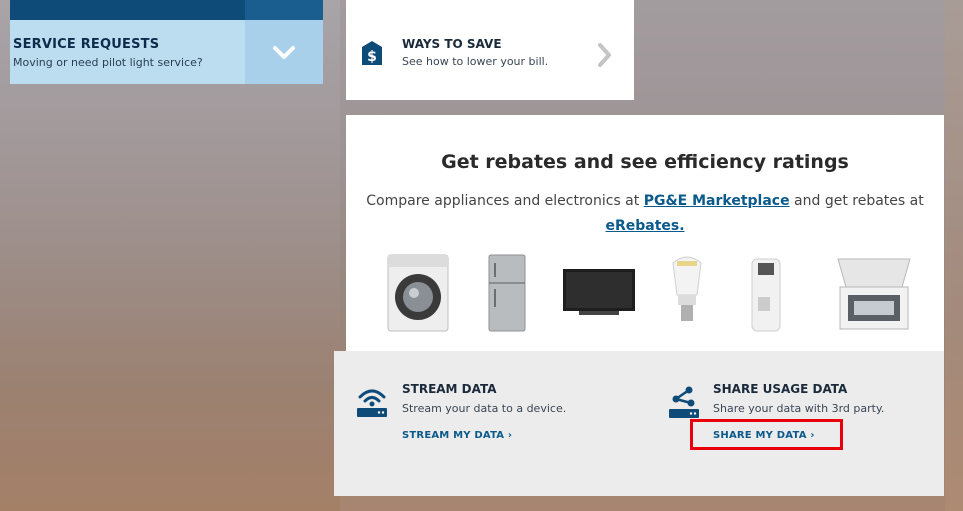 The image size is (963, 511). I want to click on service-requests-panel, so click(127, 52).